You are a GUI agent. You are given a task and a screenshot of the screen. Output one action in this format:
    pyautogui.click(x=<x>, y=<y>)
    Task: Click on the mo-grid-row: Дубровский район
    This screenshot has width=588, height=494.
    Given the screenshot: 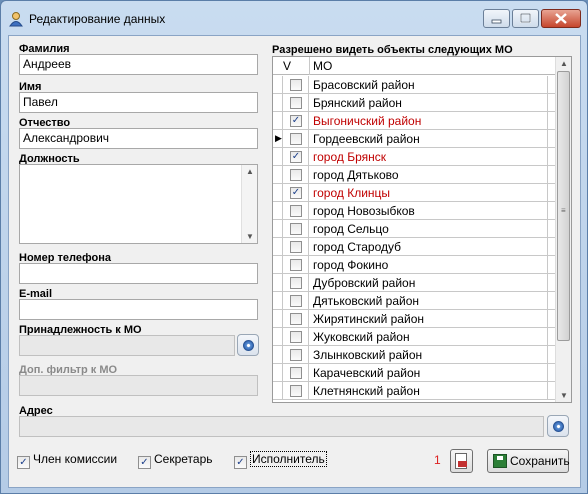 What is the action you would take?
    pyautogui.click(x=414, y=283)
    